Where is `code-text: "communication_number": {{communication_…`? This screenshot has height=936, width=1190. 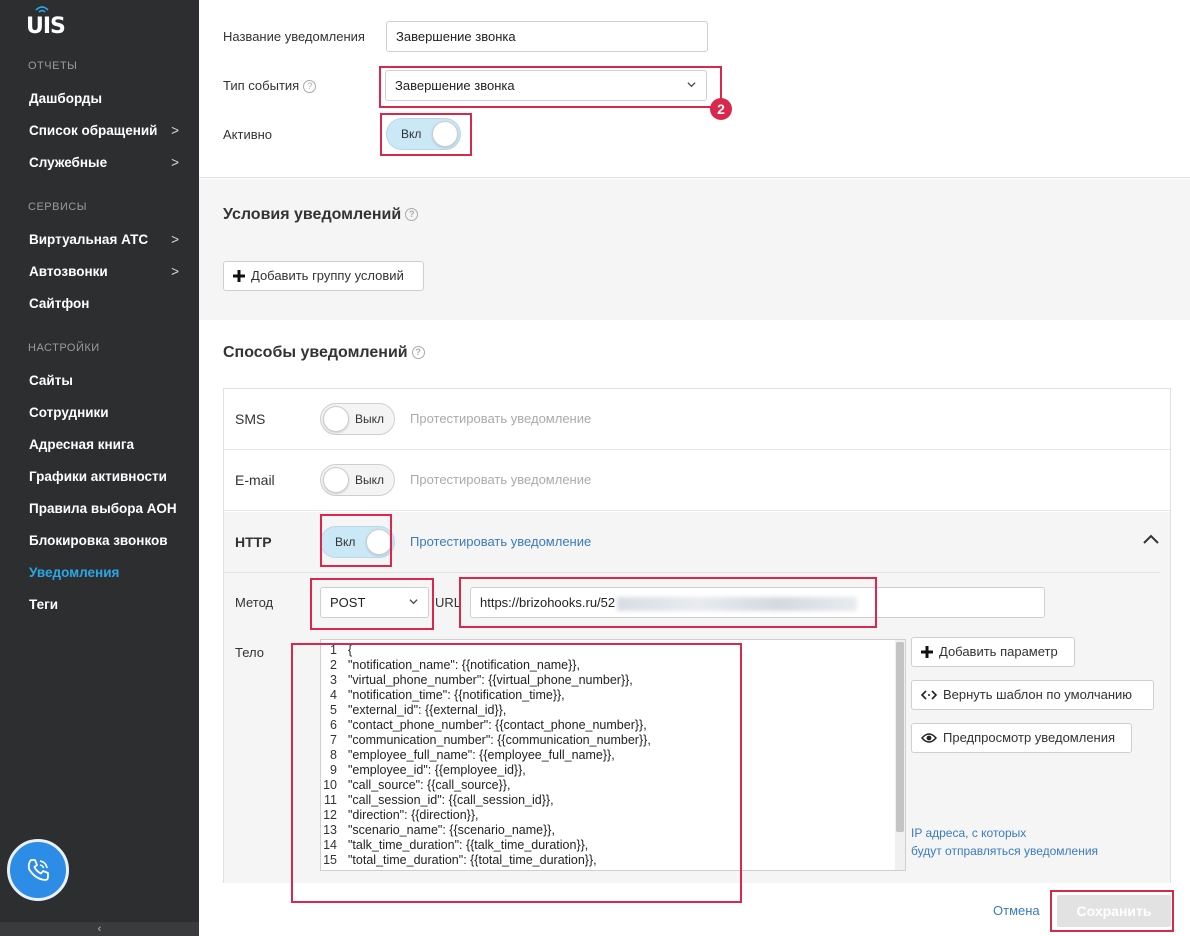
code-text: "communication_number": {{communication_… is located at coordinates (499, 740).